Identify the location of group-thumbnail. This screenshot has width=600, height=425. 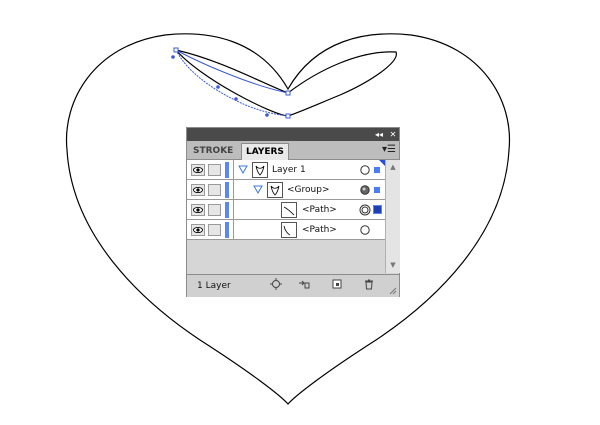
(275, 190).